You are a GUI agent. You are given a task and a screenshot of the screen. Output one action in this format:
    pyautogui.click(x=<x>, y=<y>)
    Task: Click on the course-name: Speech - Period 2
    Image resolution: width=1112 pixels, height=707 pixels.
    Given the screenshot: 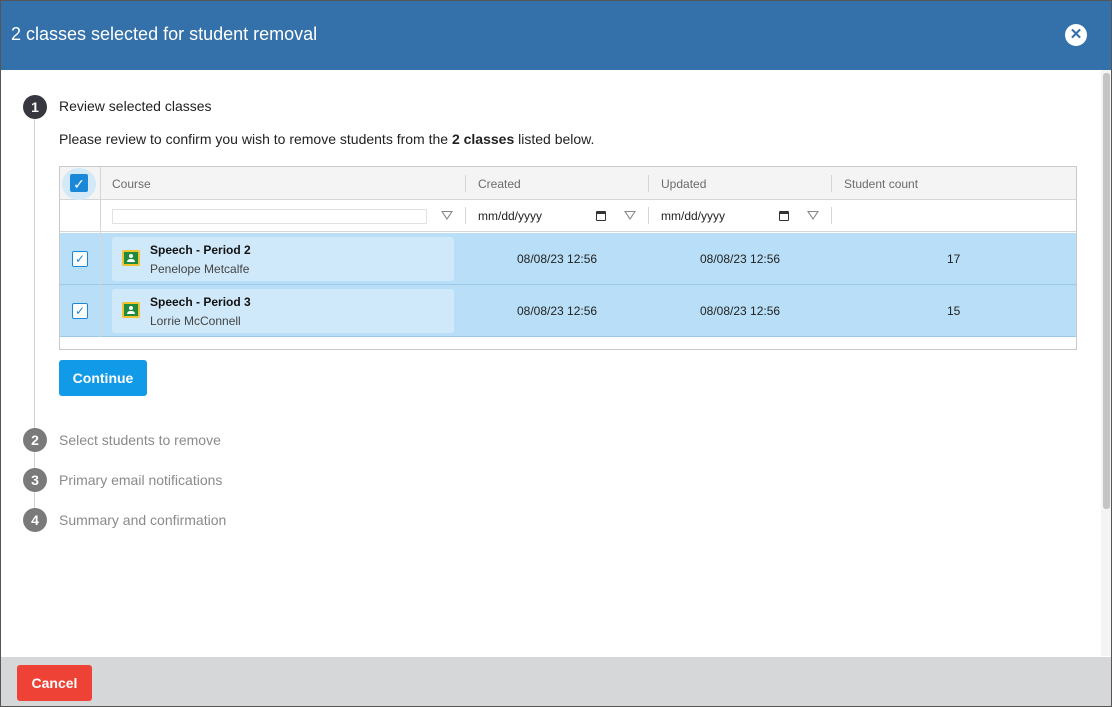 What is the action you would take?
    pyautogui.click(x=200, y=250)
    